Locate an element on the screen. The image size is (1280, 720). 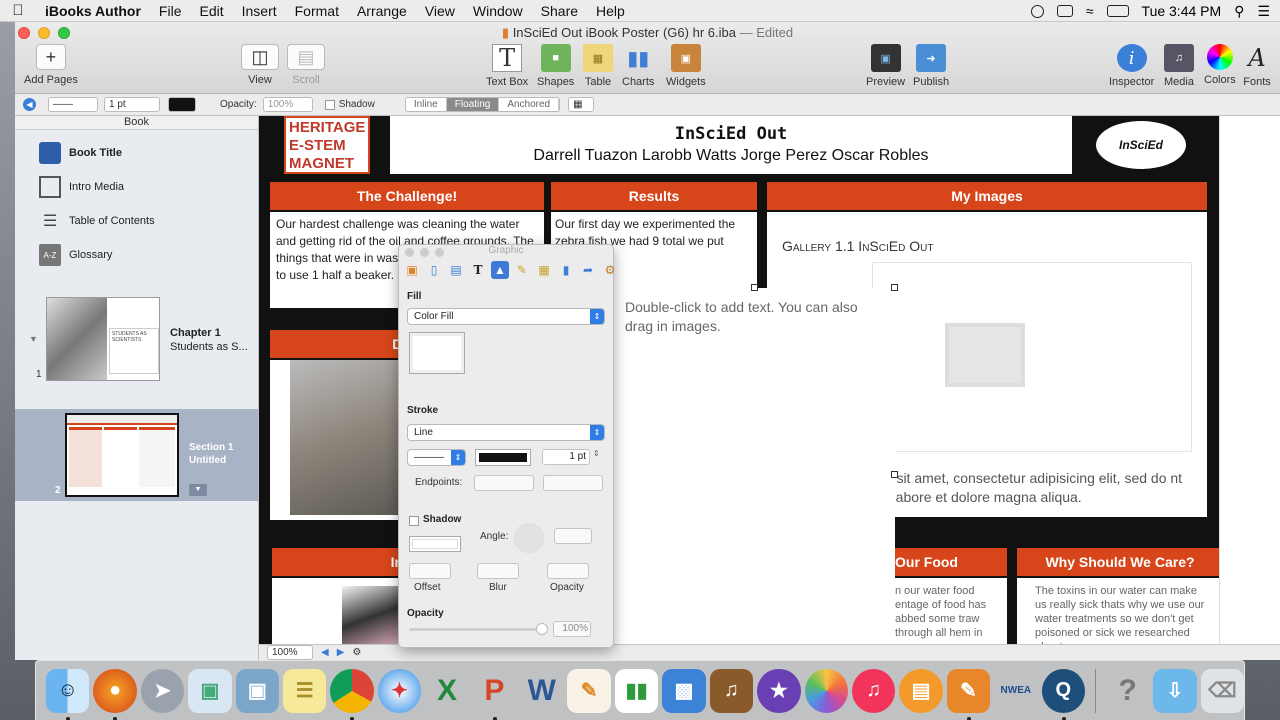
photos-icon is located at coordinates (826, 690).